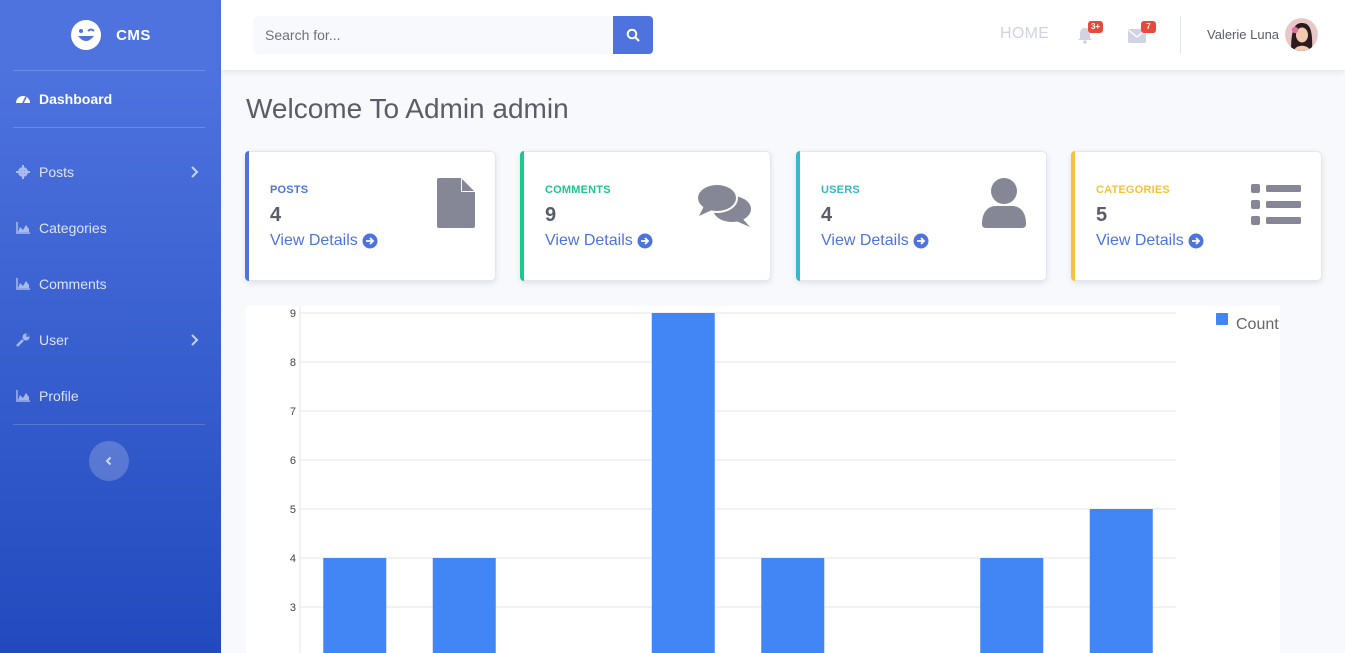  What do you see at coordinates (1196, 216) in the screenshot?
I see `categories-card: CATEGORIES 5 View Details` at bounding box center [1196, 216].